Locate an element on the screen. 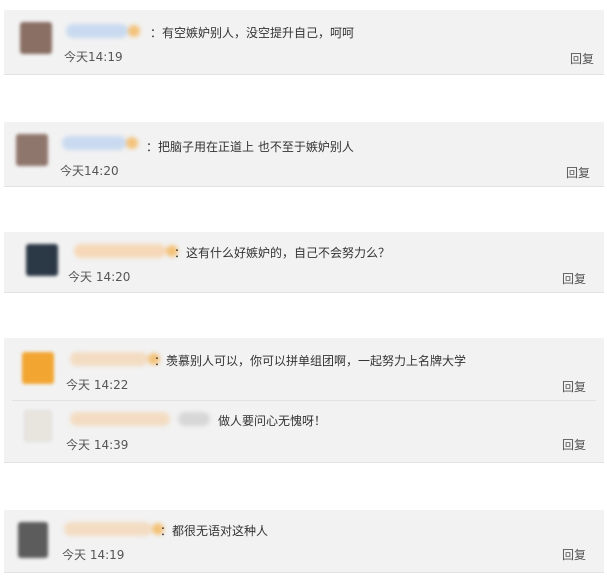  comment-timestamp: 今天 14:22 is located at coordinates (97, 385).